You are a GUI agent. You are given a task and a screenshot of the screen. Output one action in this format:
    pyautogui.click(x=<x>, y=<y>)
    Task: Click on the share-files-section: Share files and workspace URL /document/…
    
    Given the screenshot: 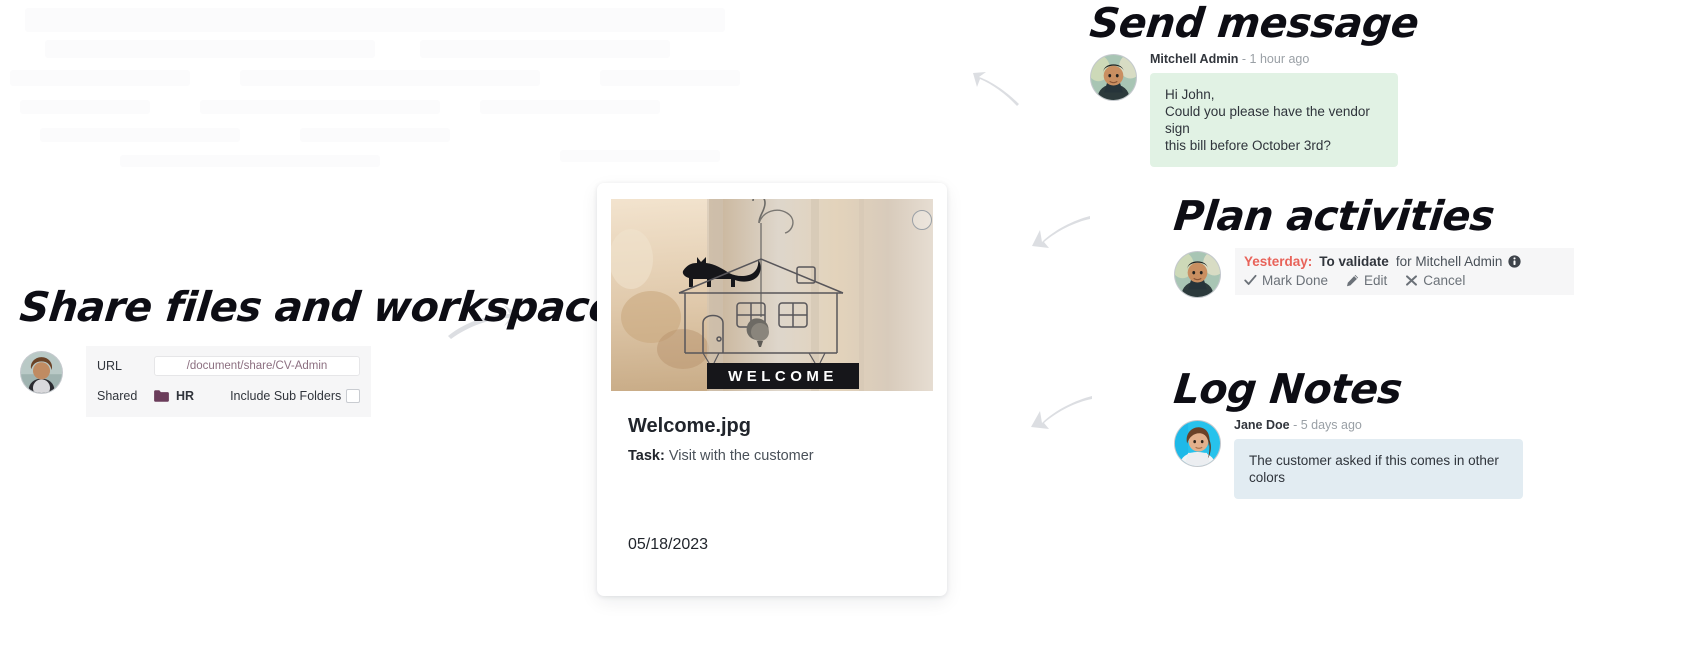 What is the action you would take?
    pyautogui.click(x=318, y=350)
    